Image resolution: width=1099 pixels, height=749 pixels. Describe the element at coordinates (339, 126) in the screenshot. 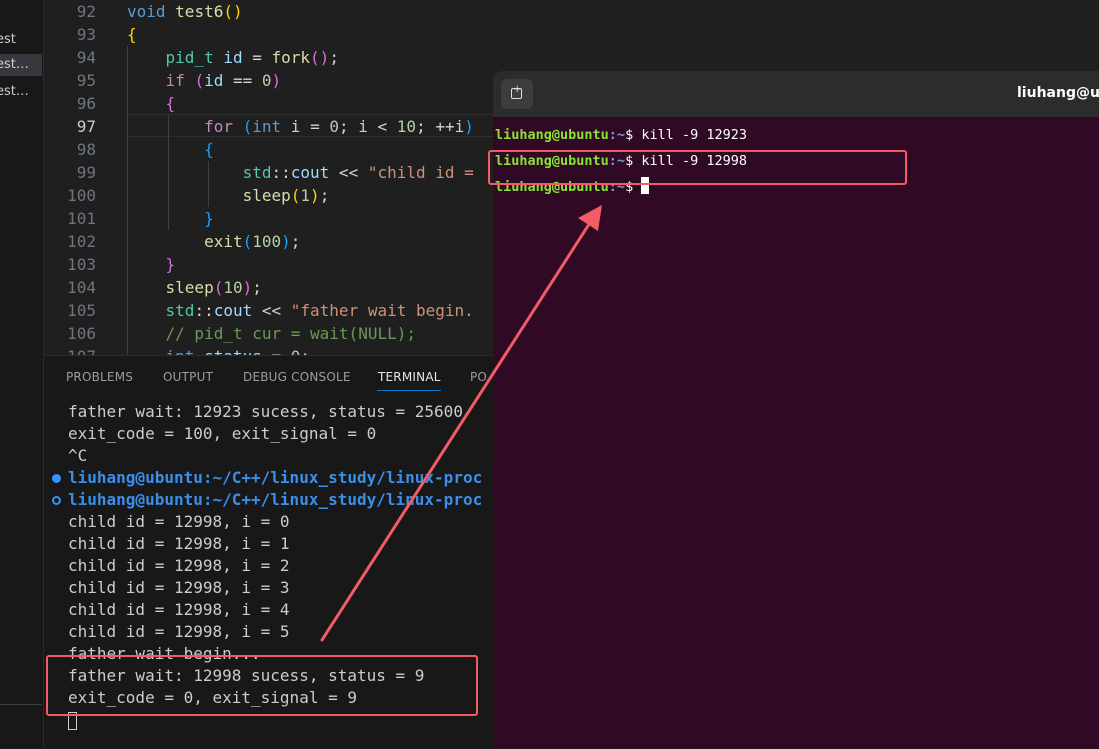

I see `code-line: for (int i = 0; i < 10; ++i)` at that location.